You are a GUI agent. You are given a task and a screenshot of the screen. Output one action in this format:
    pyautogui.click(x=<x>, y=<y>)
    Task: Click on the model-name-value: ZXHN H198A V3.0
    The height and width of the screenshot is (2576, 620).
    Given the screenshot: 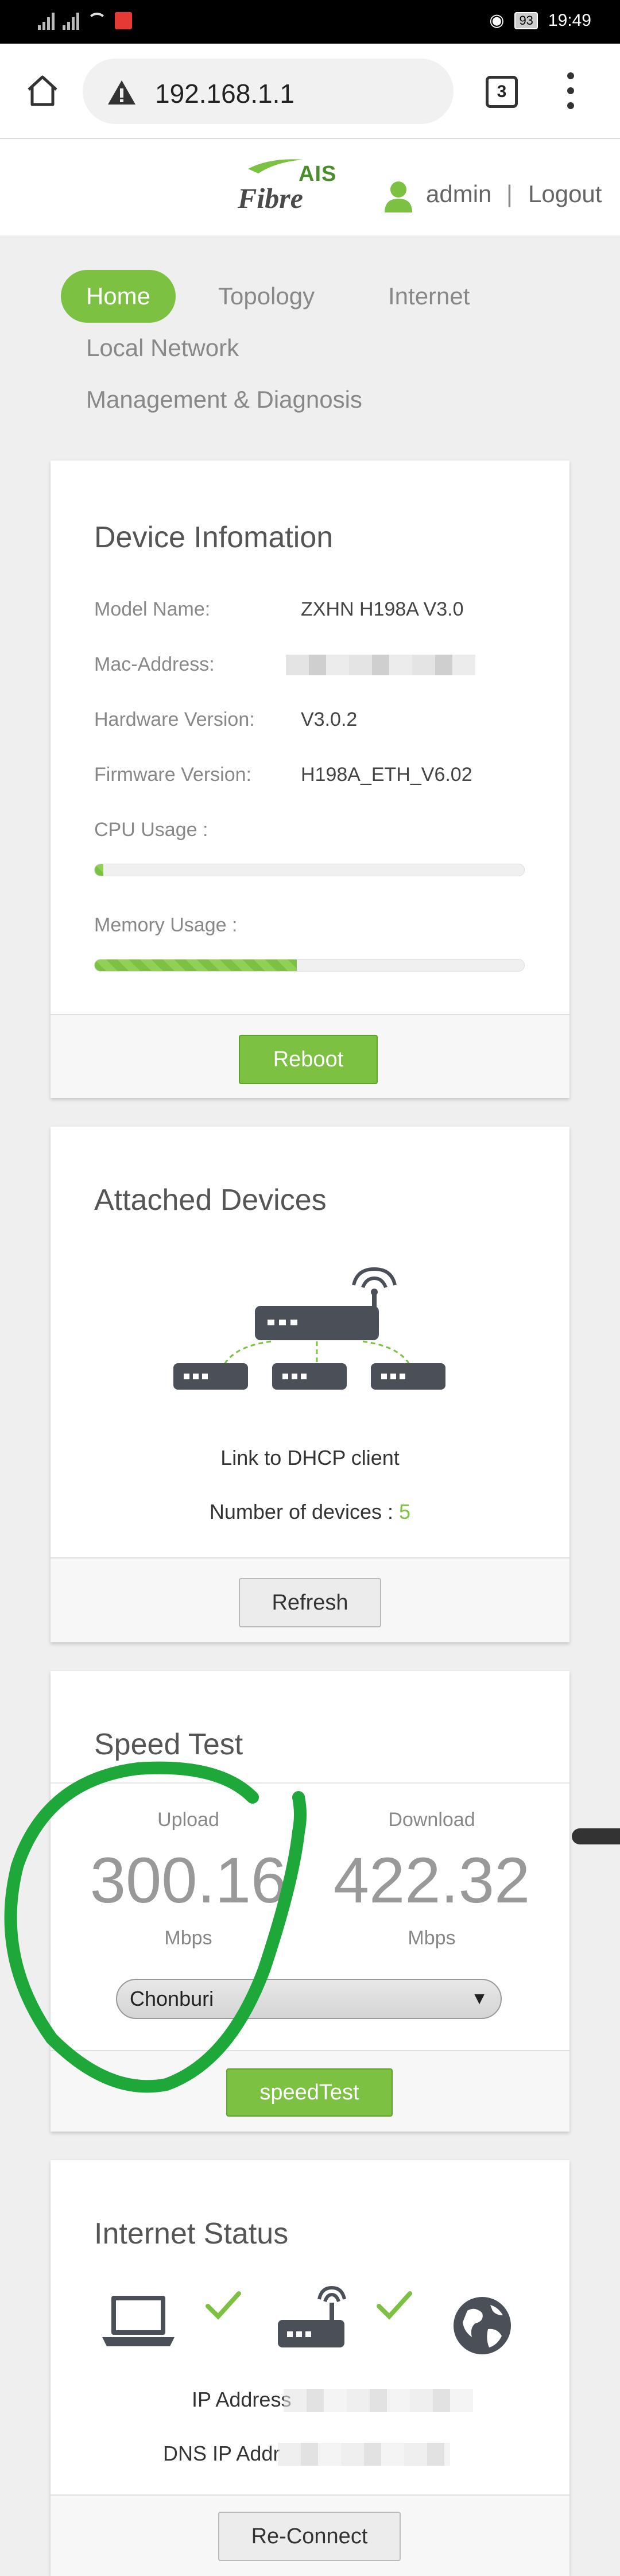 What is the action you would take?
    pyautogui.click(x=382, y=609)
    